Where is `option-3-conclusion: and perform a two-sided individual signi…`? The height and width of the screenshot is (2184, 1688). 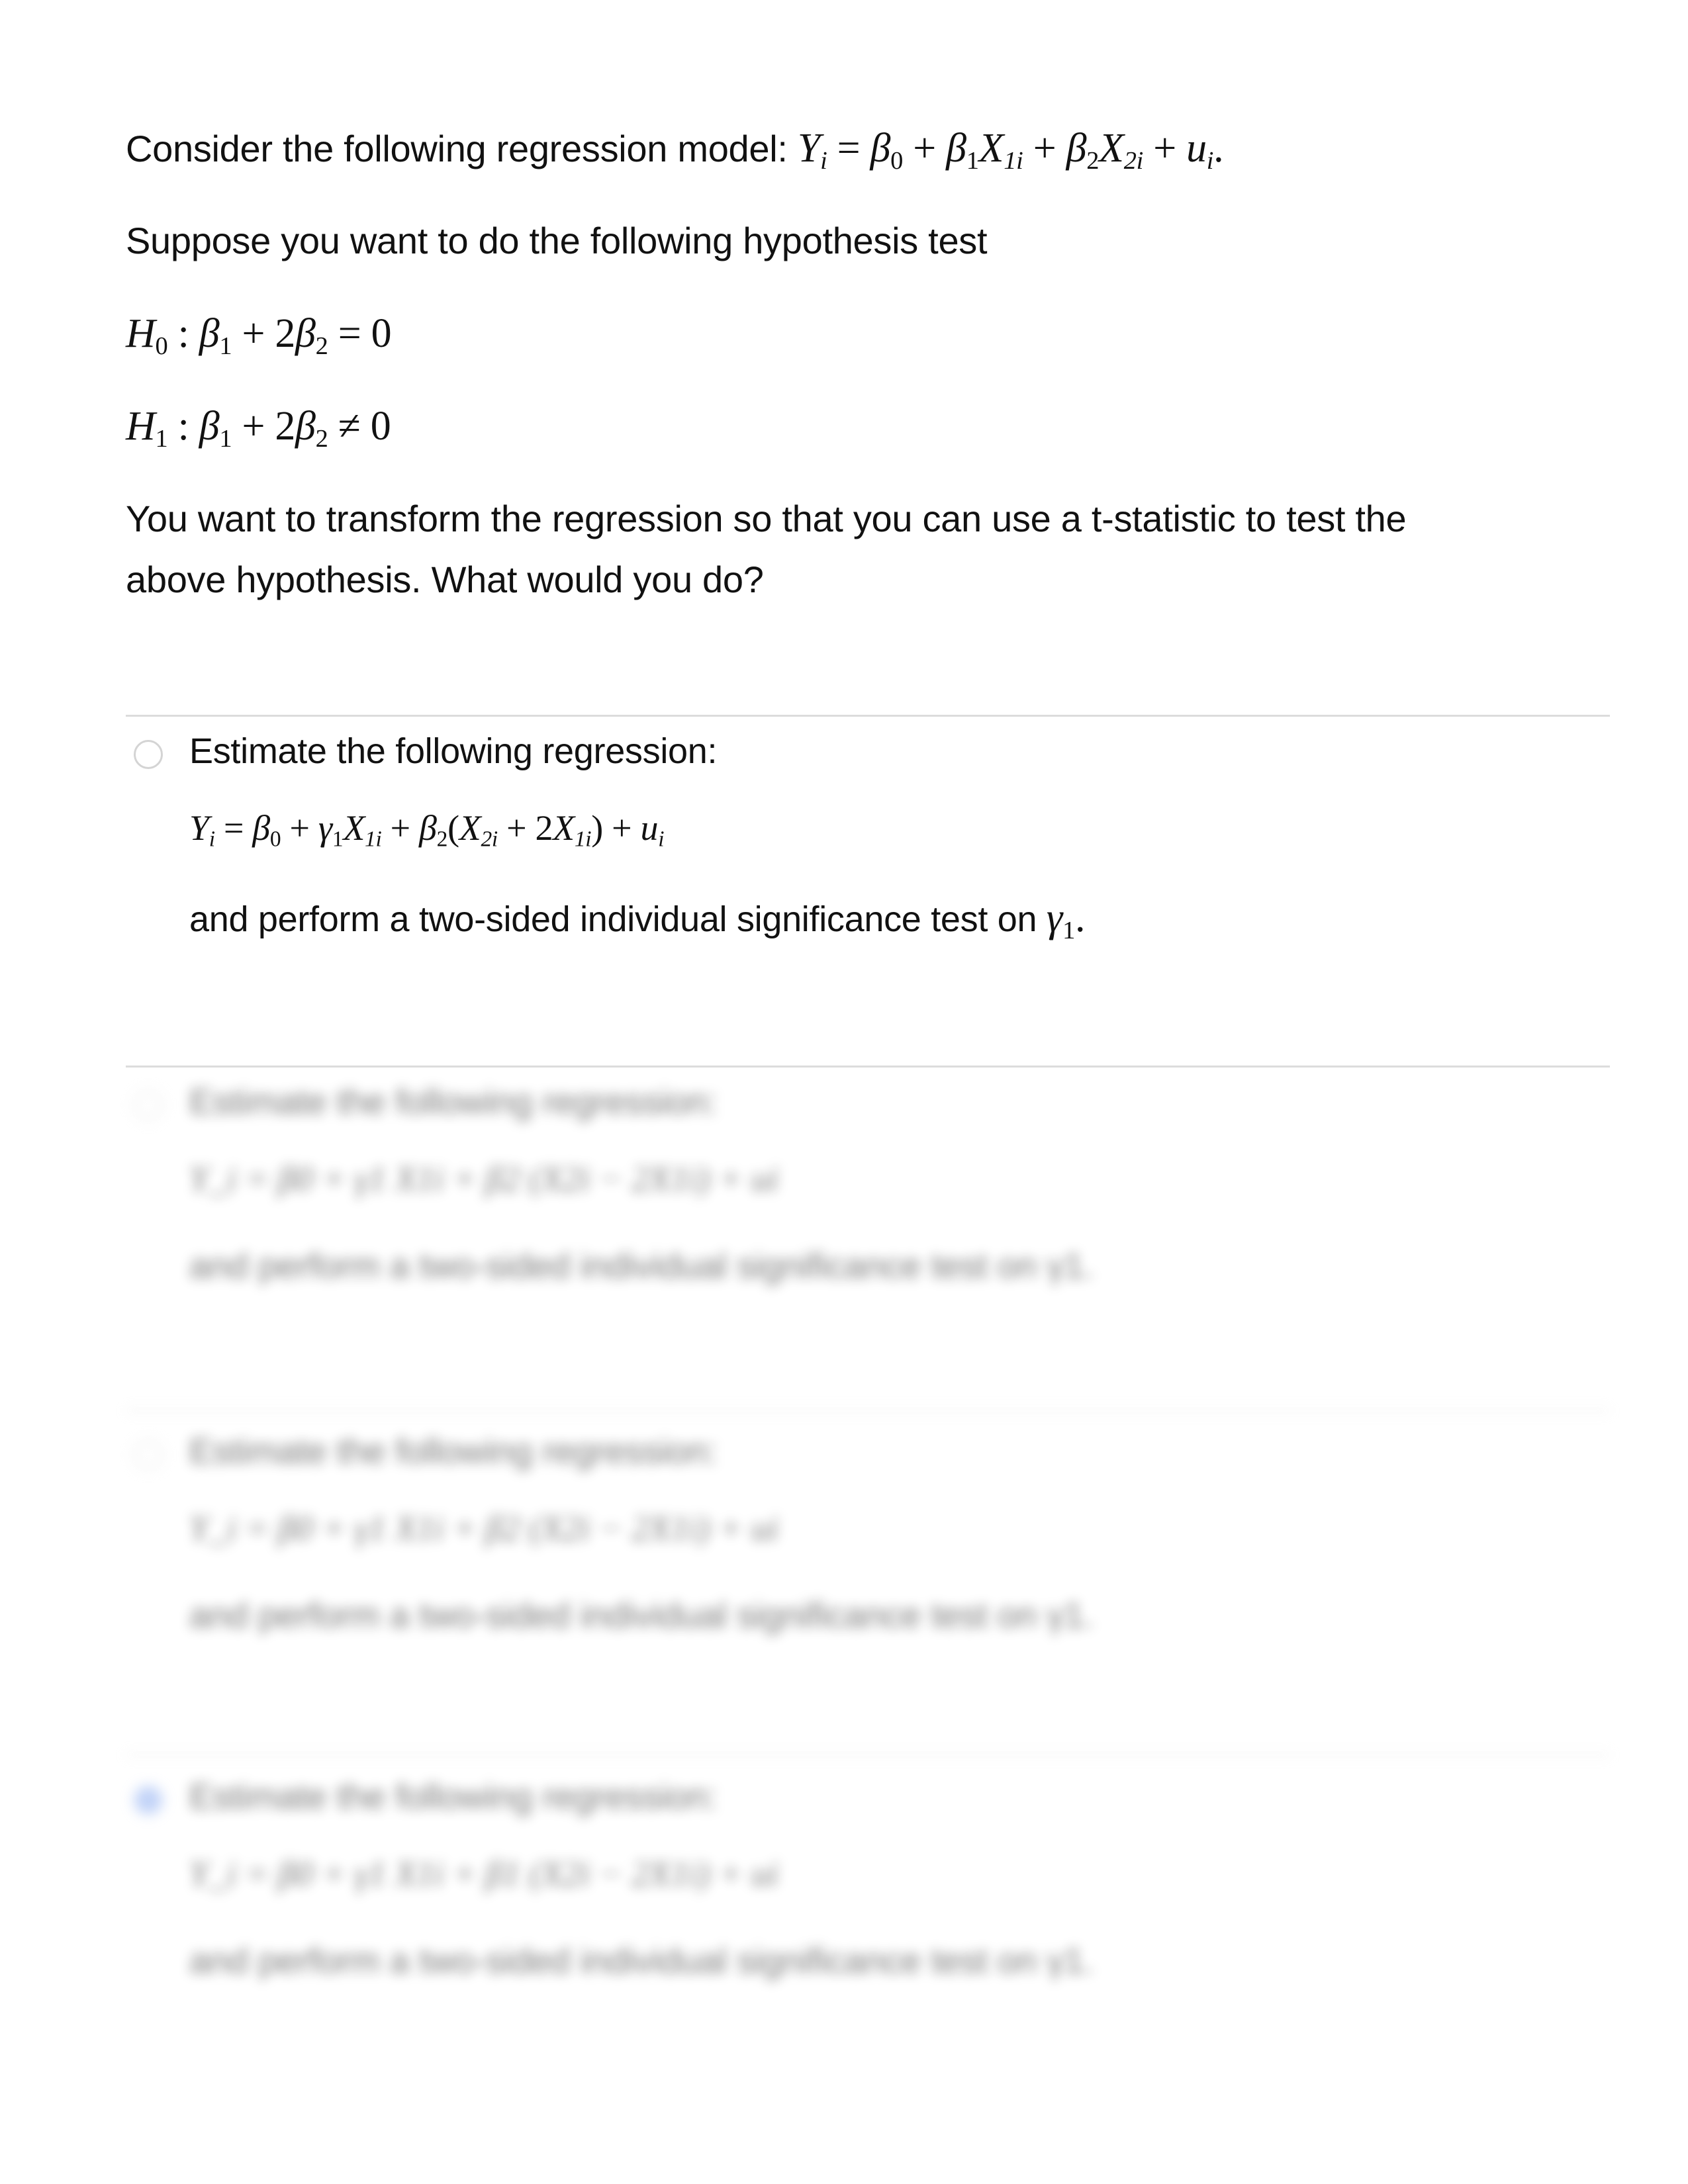
option-3-conclusion: and perform a two-sided individual signi… is located at coordinates (641, 1615).